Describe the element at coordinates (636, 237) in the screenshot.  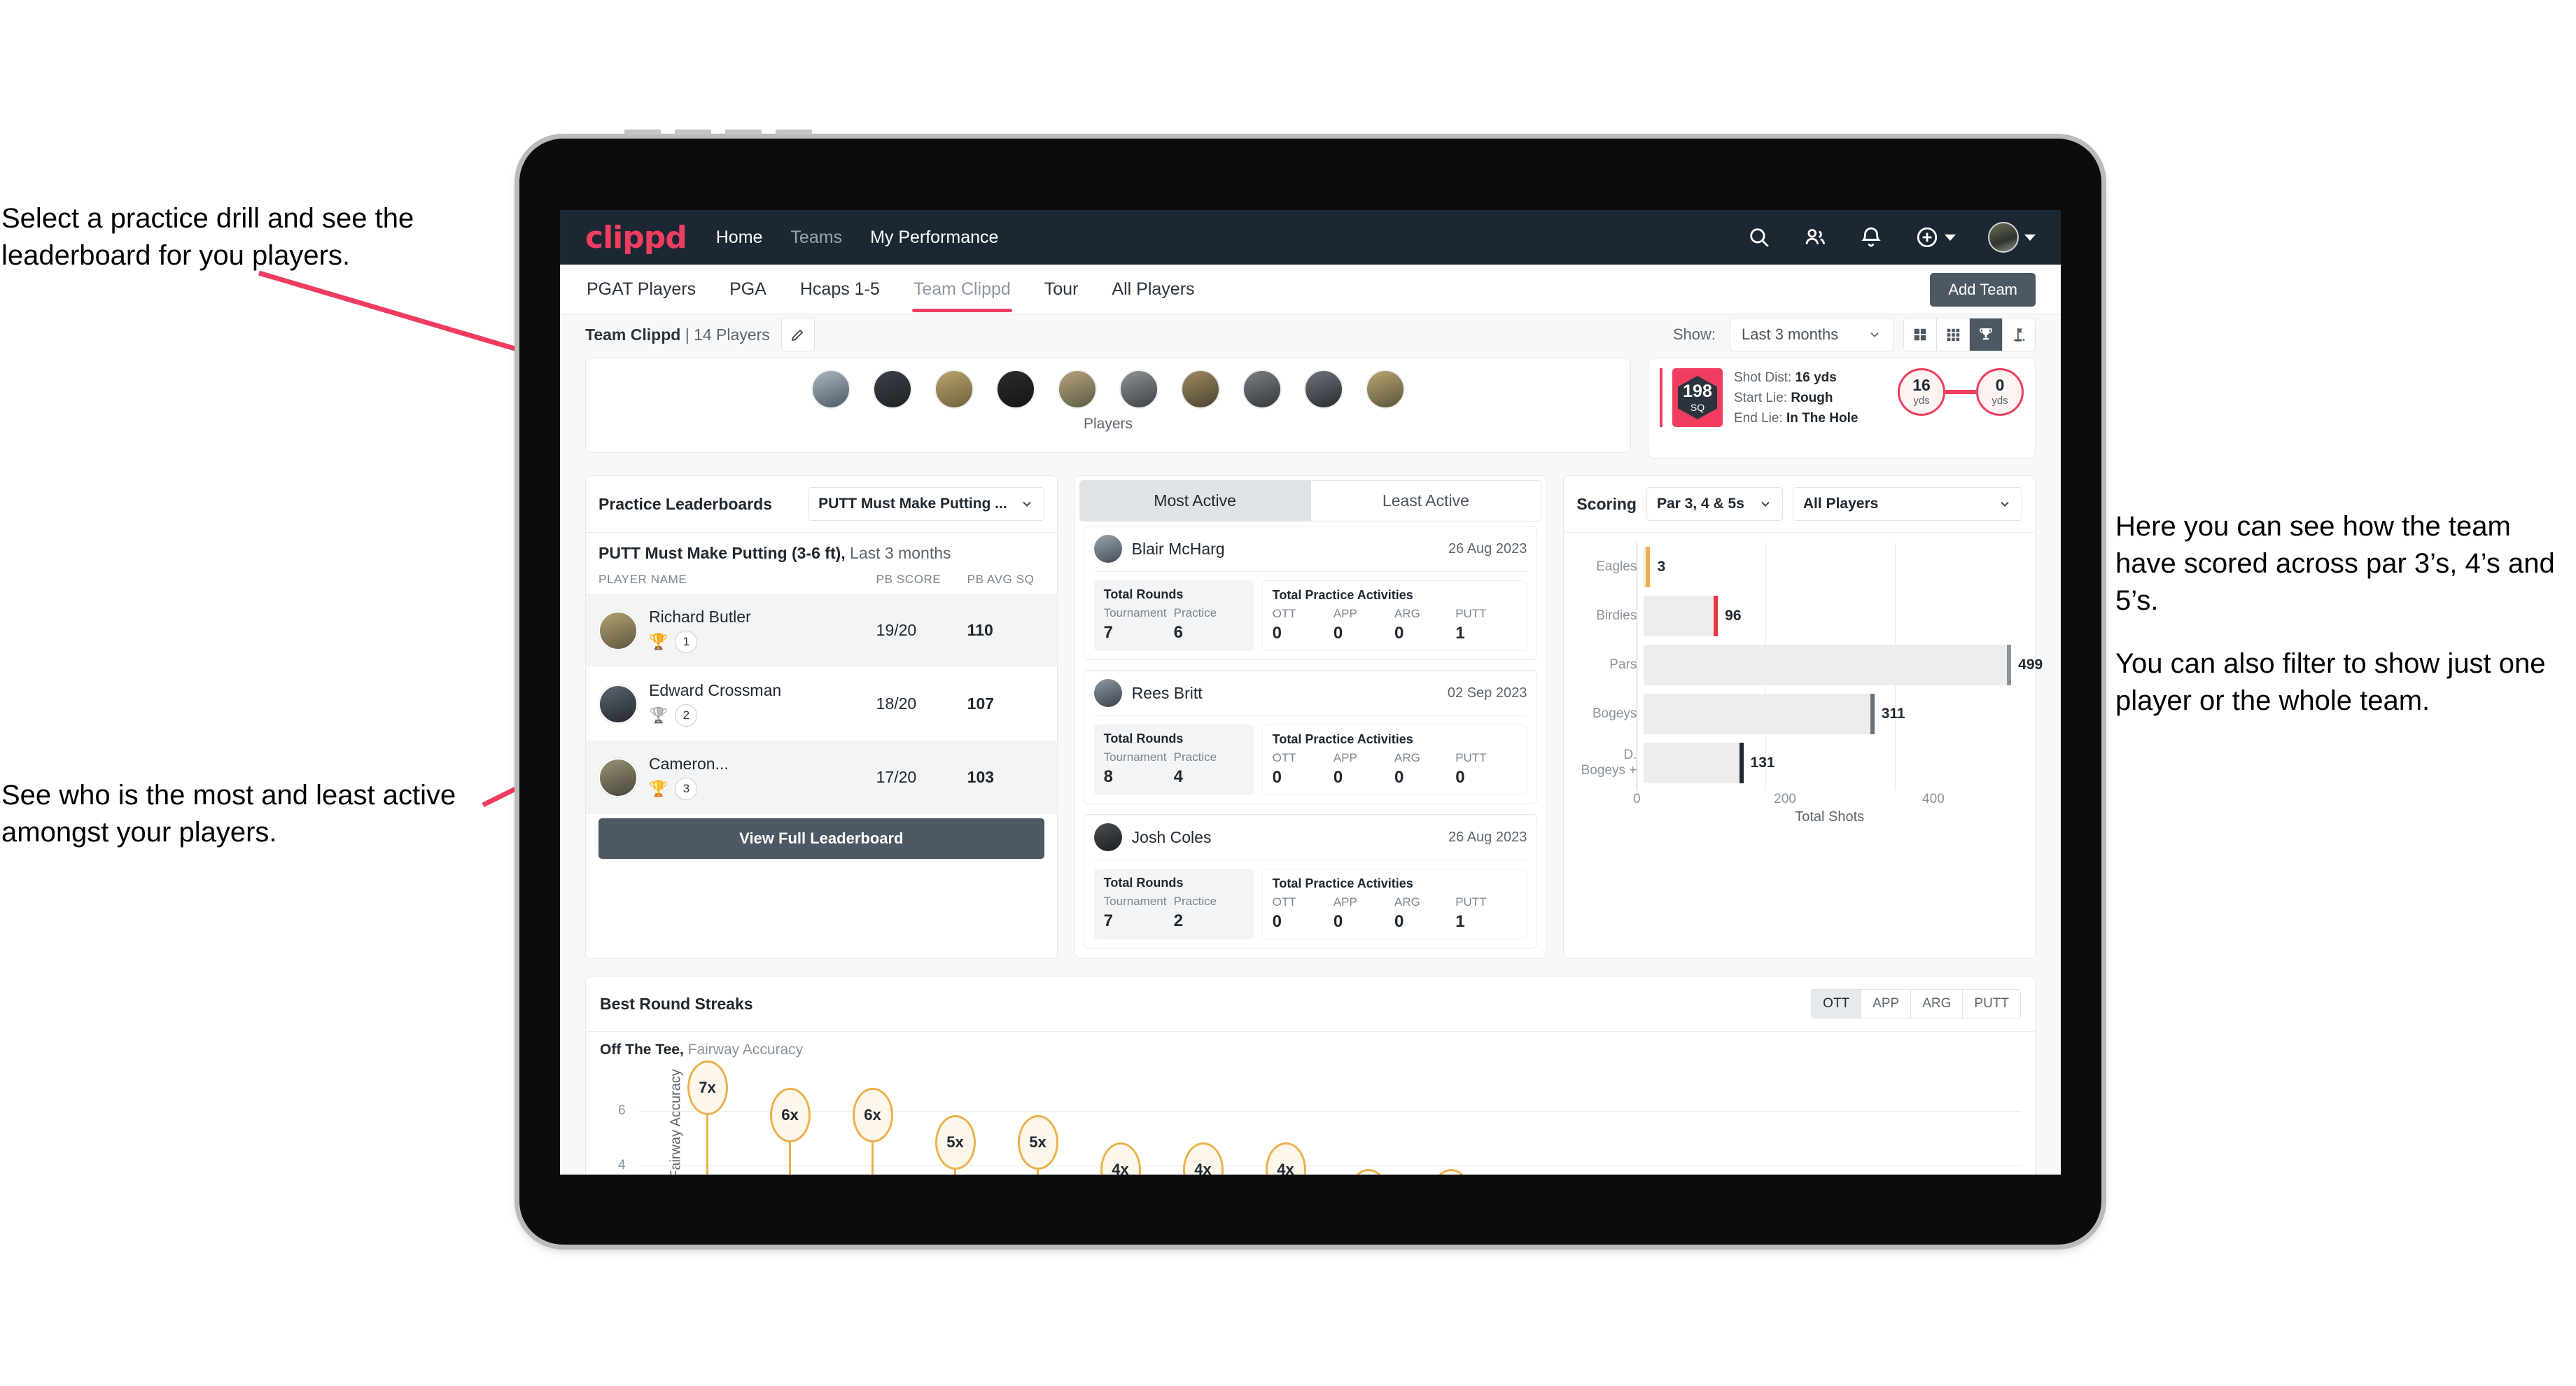
I see `clippd-logo: clippd` at that location.